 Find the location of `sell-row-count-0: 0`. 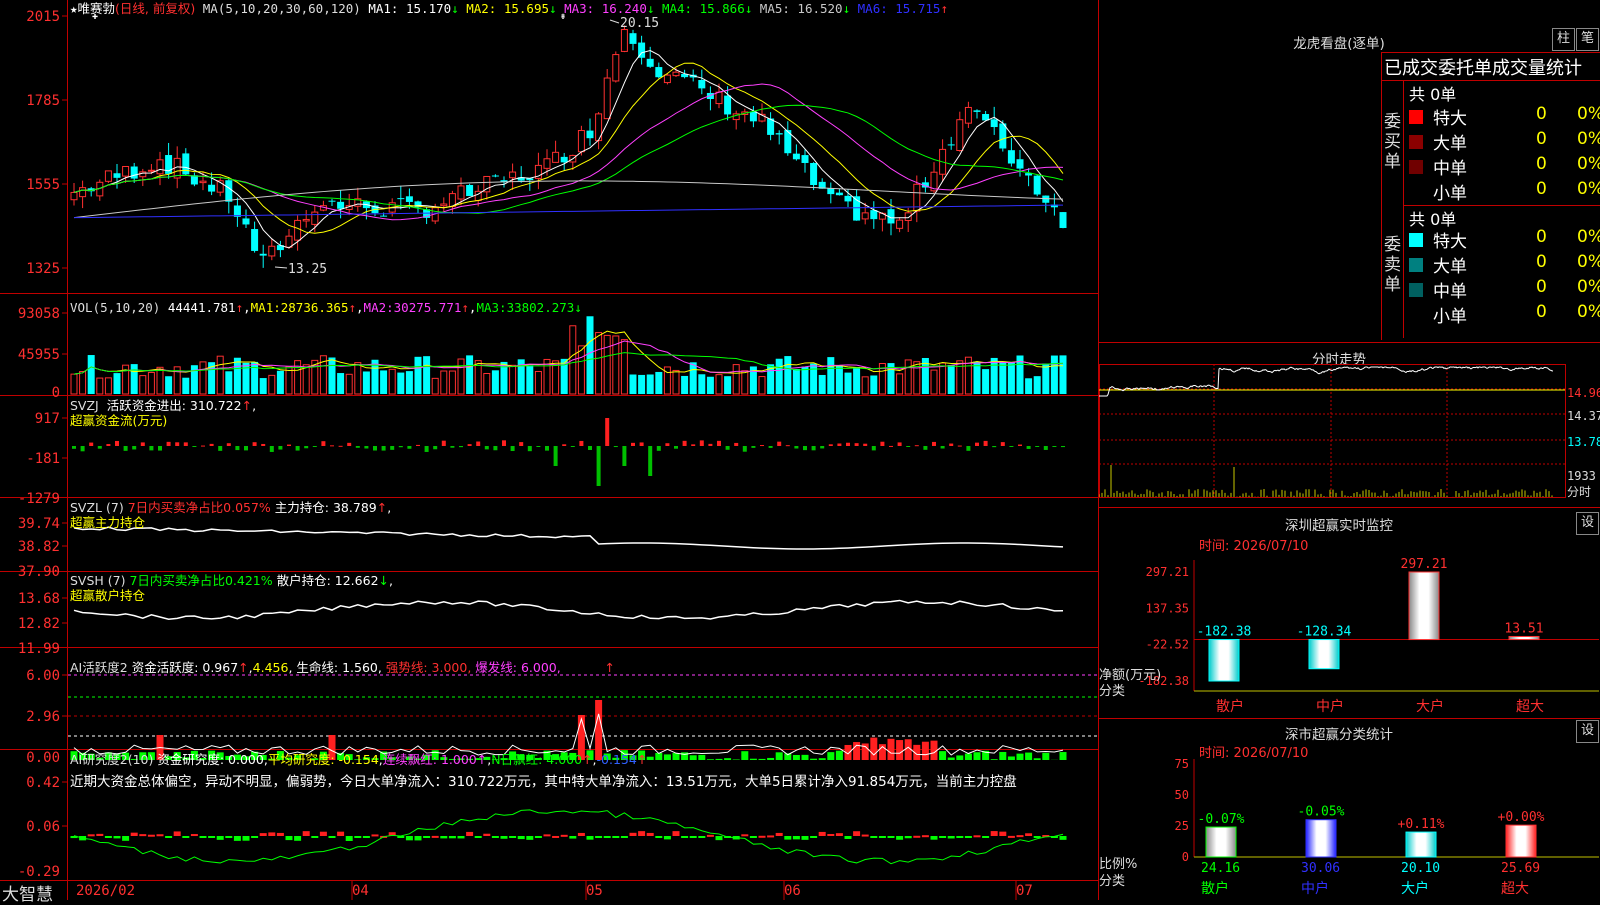

sell-row-count-0: 0 is located at coordinates (1541, 237).